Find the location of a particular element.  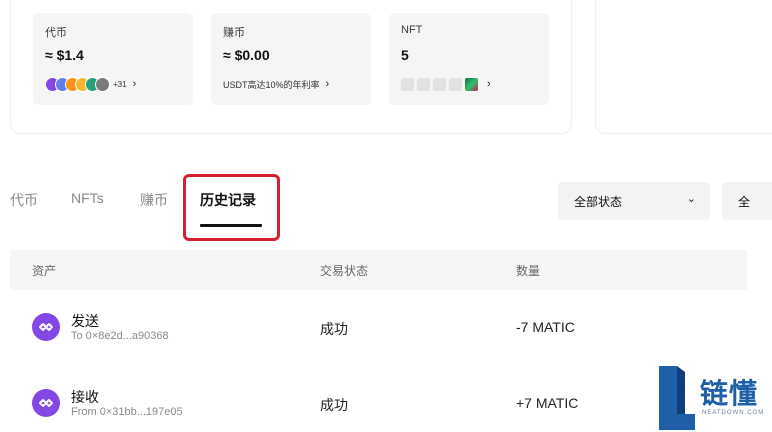

tokens-label: 代币 is located at coordinates (56, 33).